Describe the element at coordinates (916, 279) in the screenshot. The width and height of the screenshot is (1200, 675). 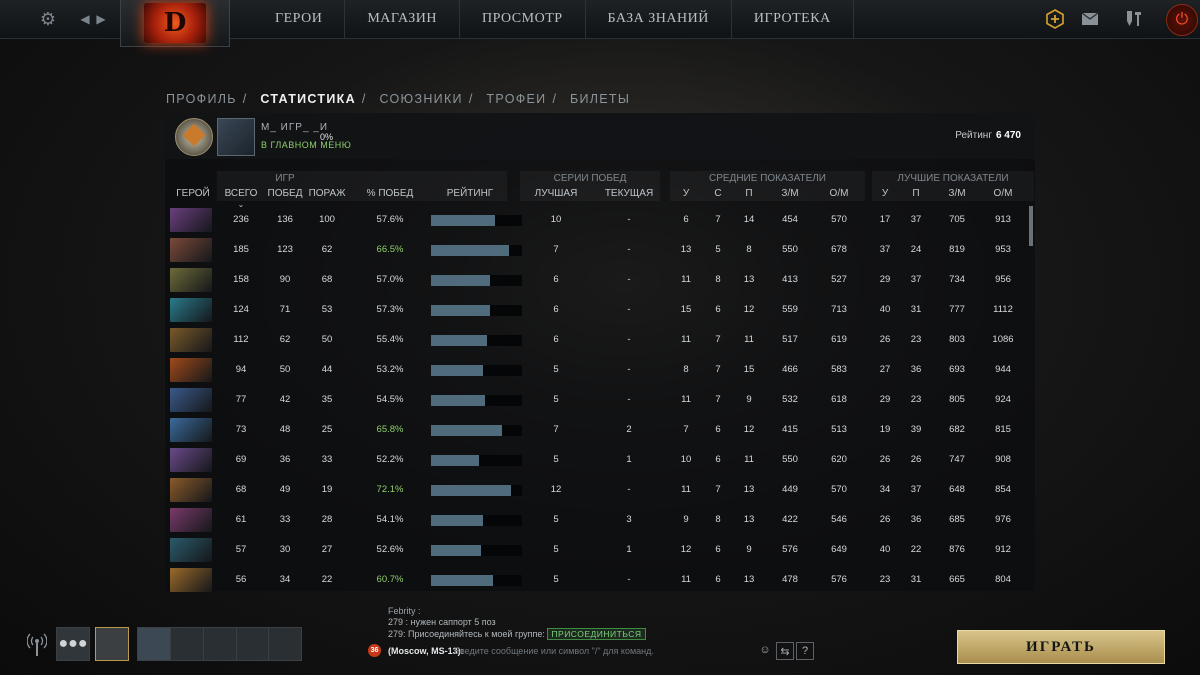
I see `cell-ba: 37` at that location.